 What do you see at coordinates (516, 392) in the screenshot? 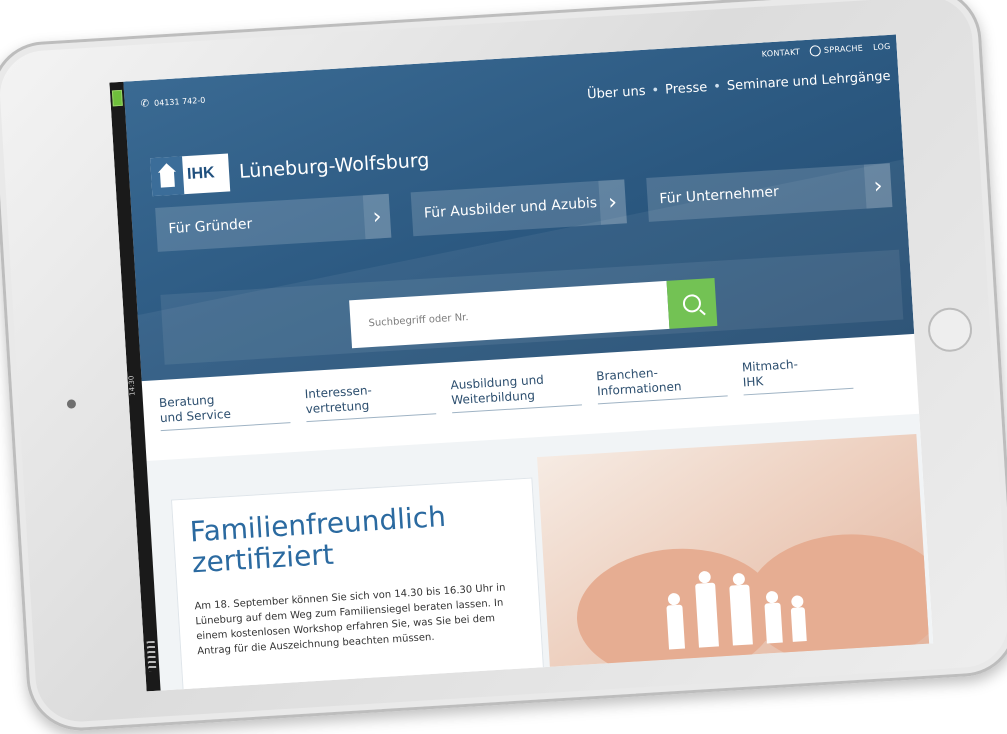
I see `nav-item-ausbildung: Ausbildung und Weiterbildung` at bounding box center [516, 392].